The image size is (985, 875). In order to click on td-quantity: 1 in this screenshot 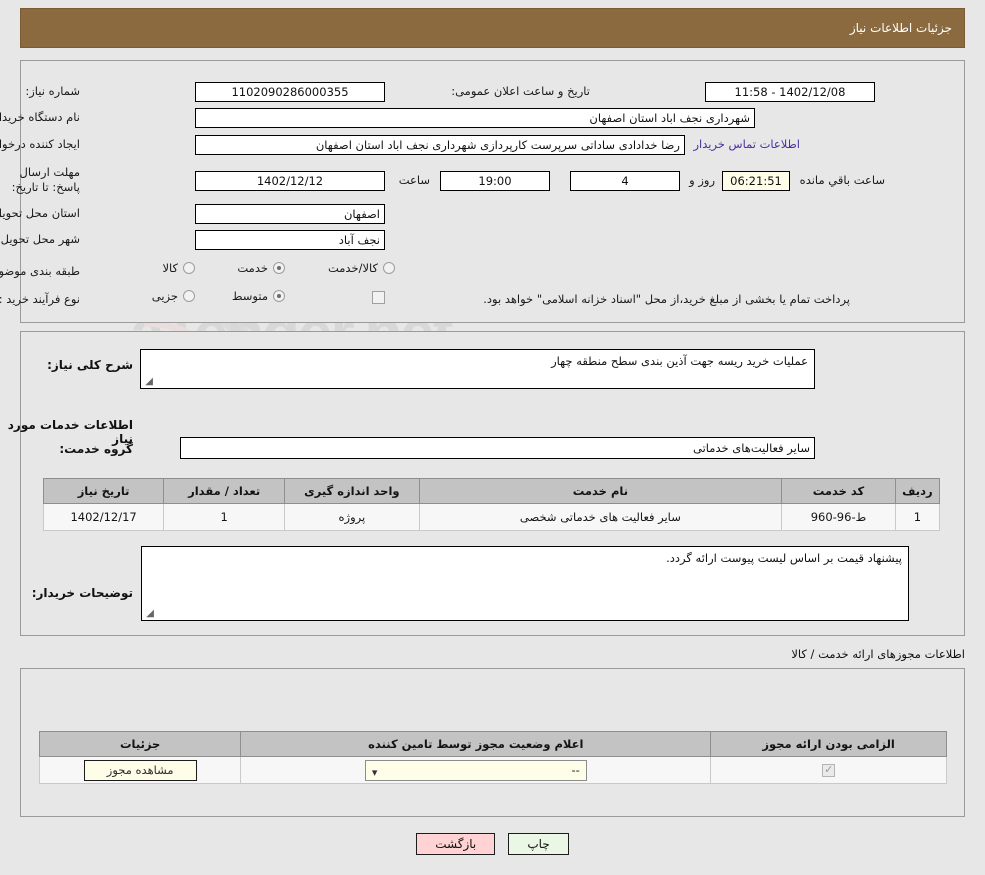, I will do `click(224, 517)`.